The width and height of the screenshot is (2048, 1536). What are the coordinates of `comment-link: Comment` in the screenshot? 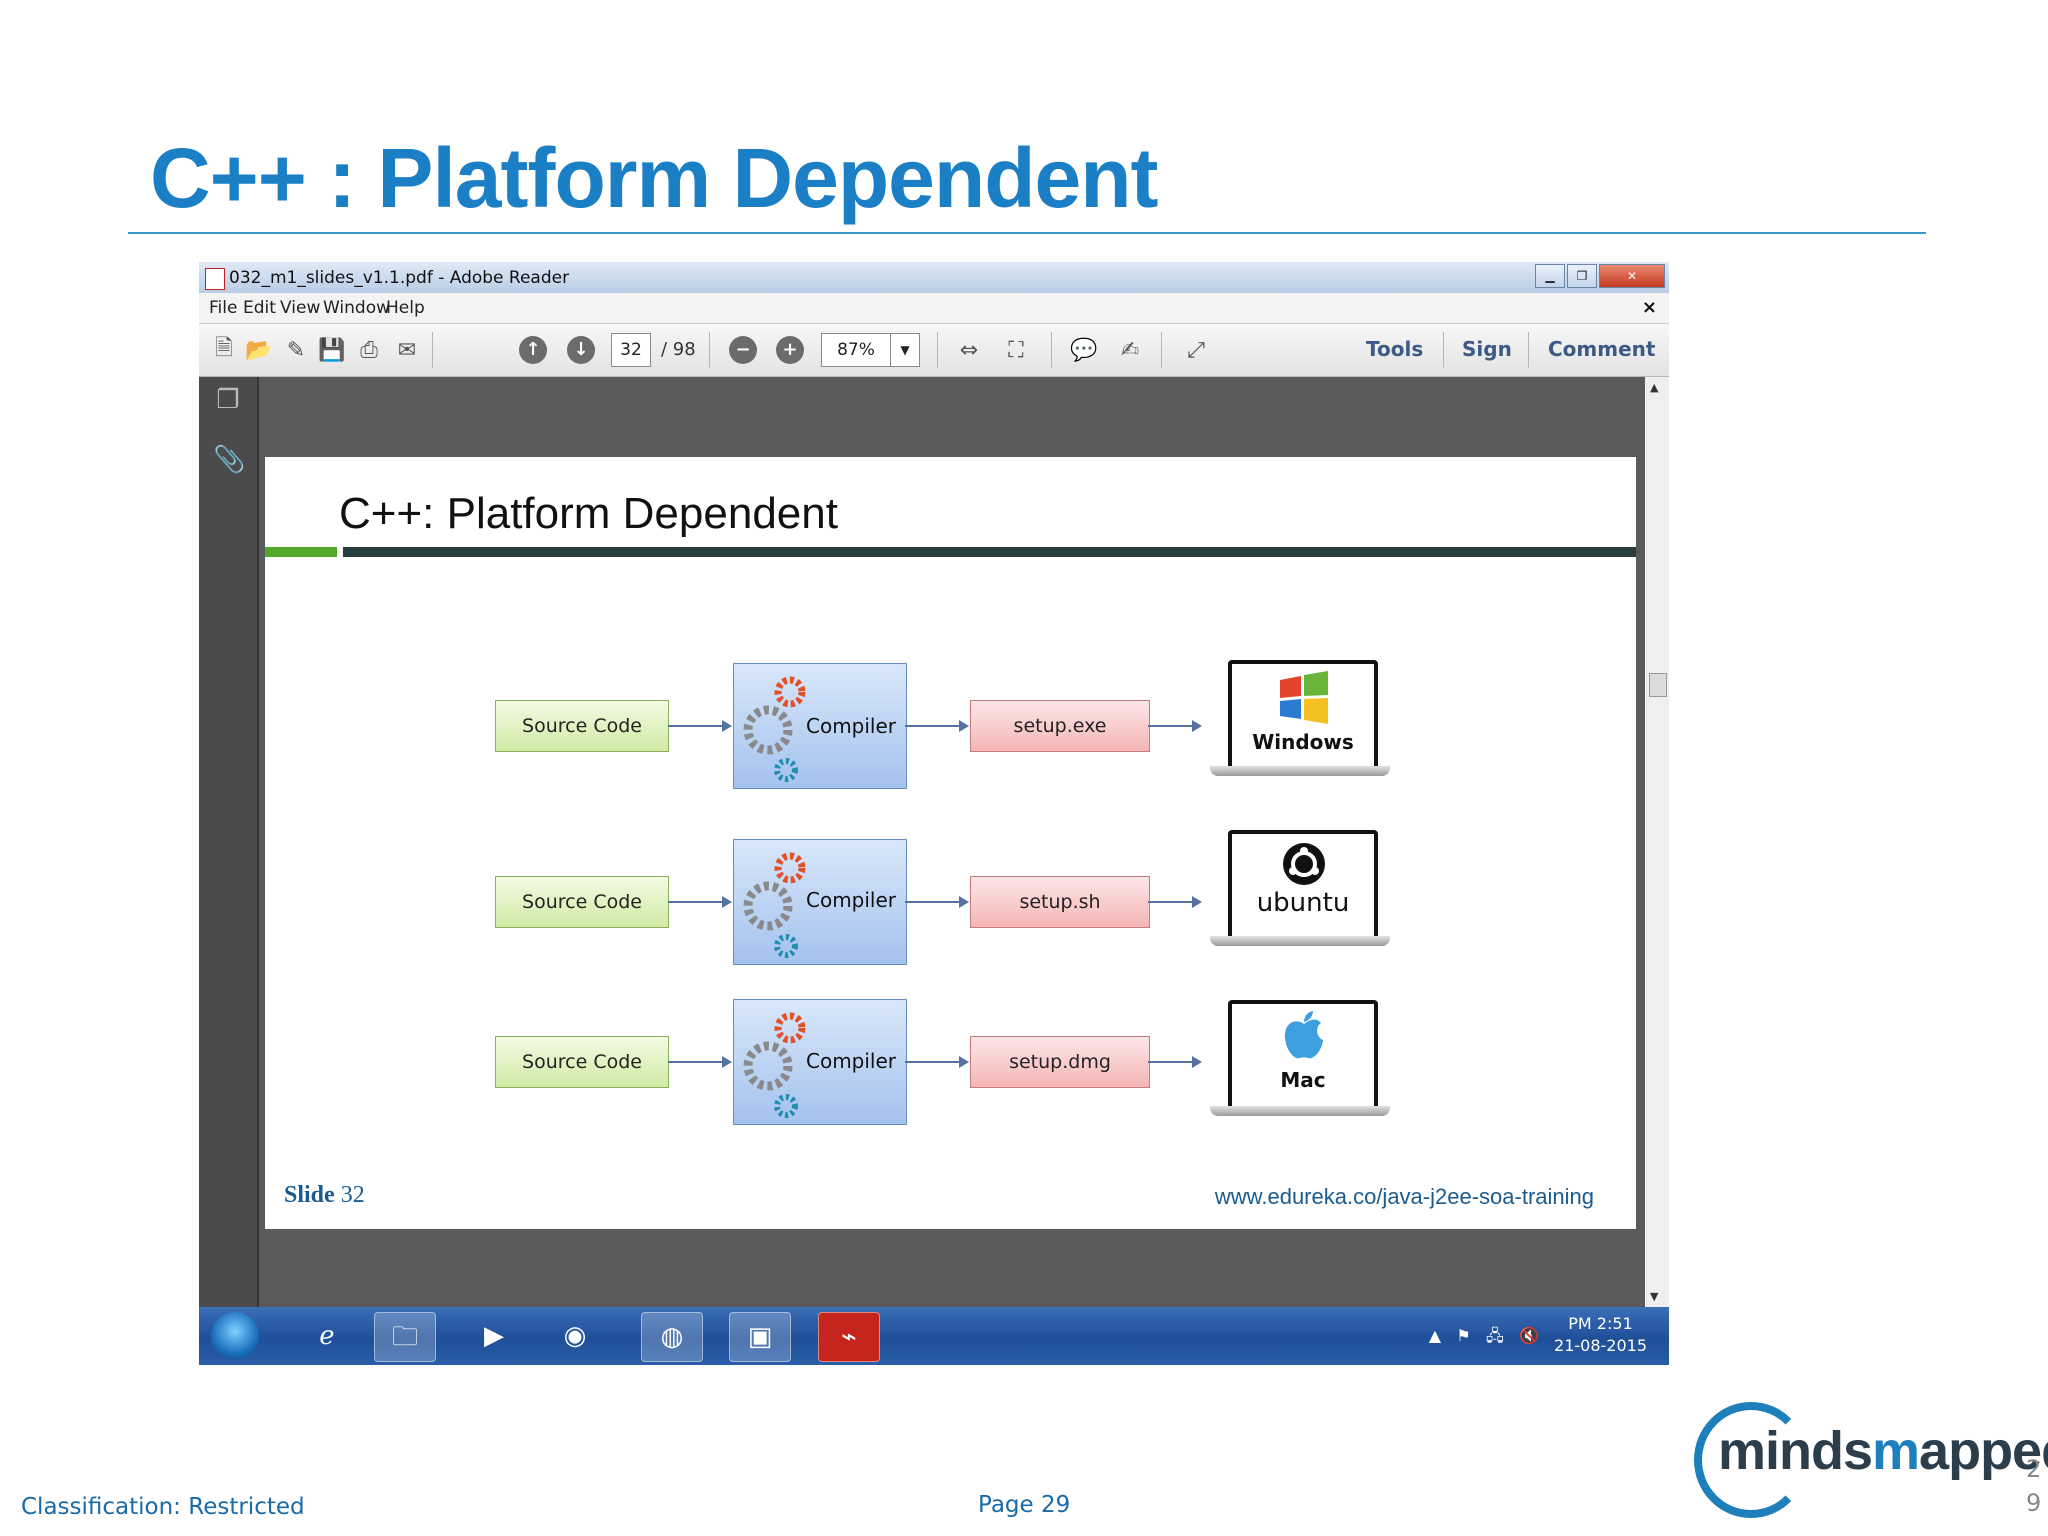 It's located at (1601, 349).